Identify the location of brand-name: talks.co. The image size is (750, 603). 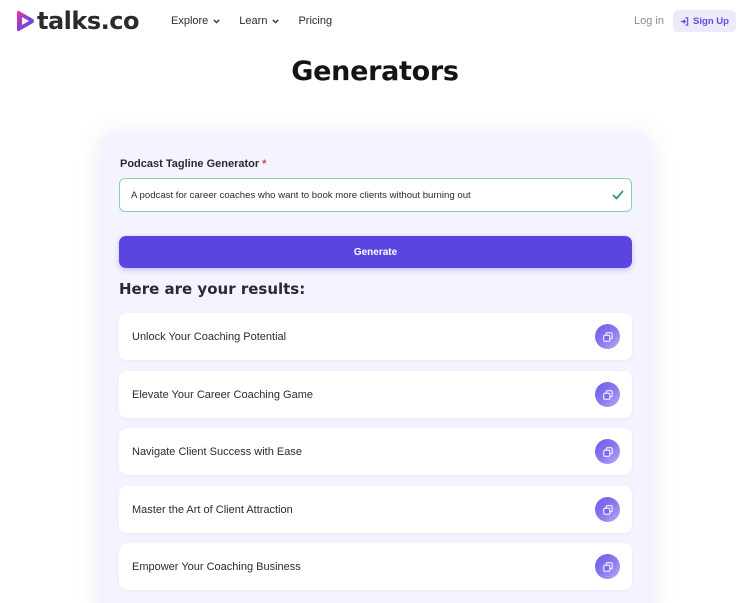
(88, 21).